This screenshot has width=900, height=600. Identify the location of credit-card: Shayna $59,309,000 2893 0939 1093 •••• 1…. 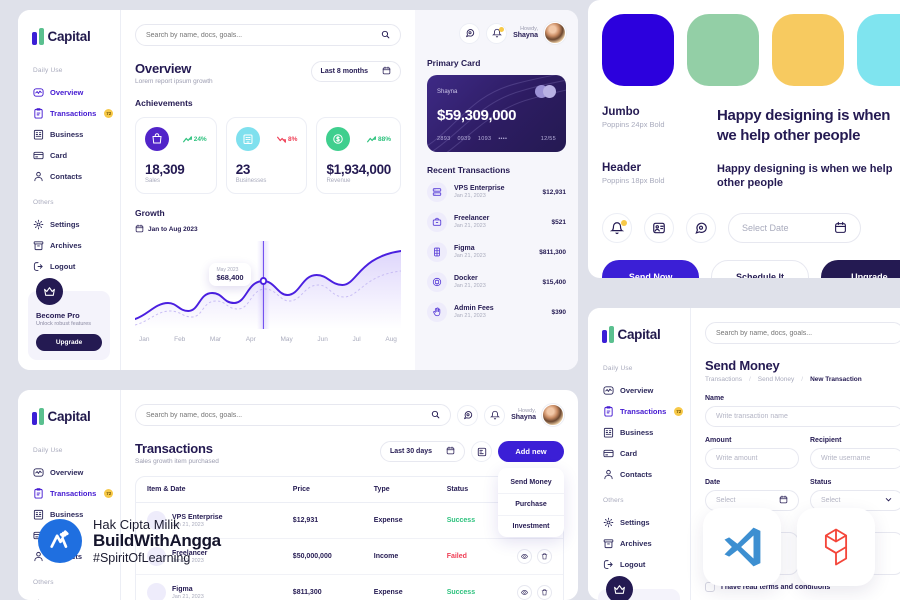
(496, 113).